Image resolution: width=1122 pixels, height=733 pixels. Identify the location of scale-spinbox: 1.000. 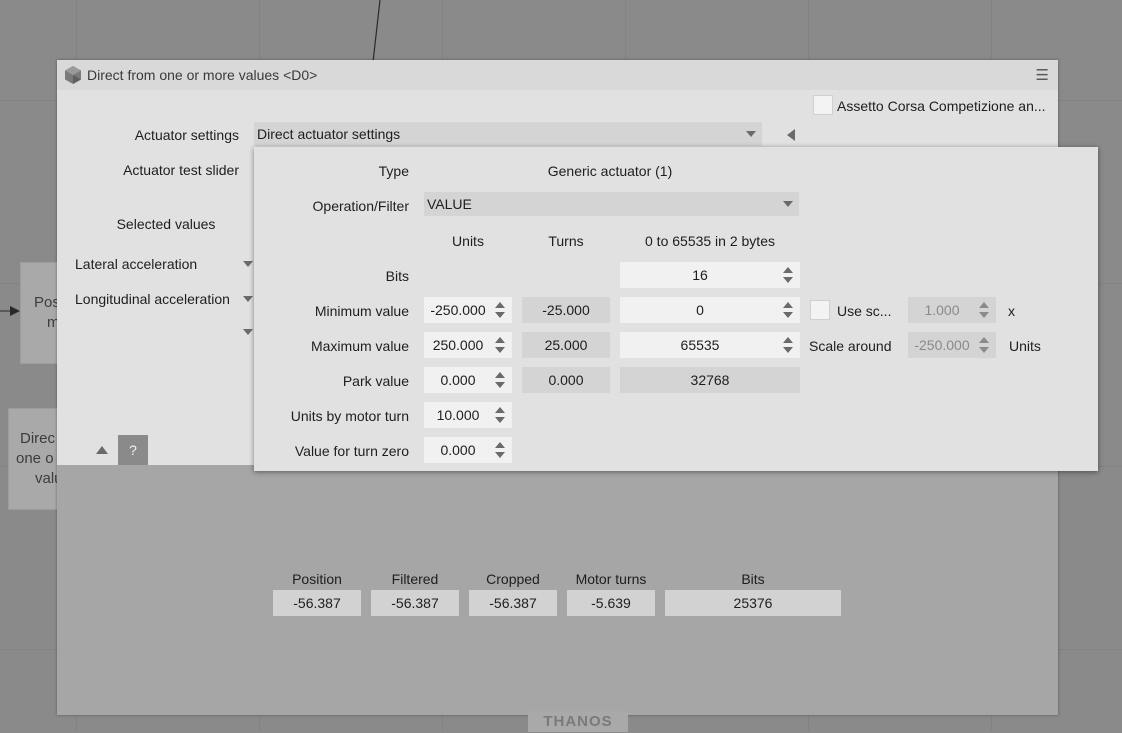
(952, 310).